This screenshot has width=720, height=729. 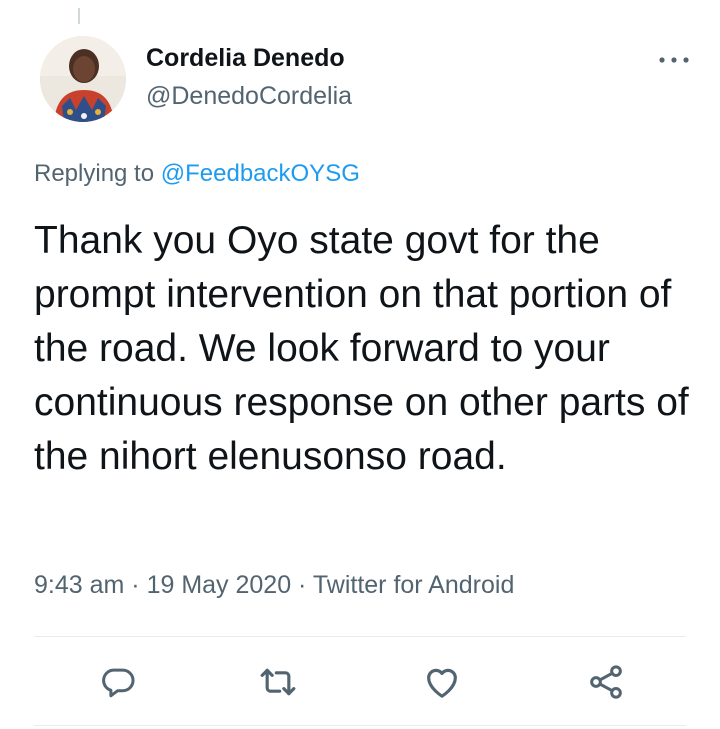 I want to click on reply-button, so click(x=118, y=682).